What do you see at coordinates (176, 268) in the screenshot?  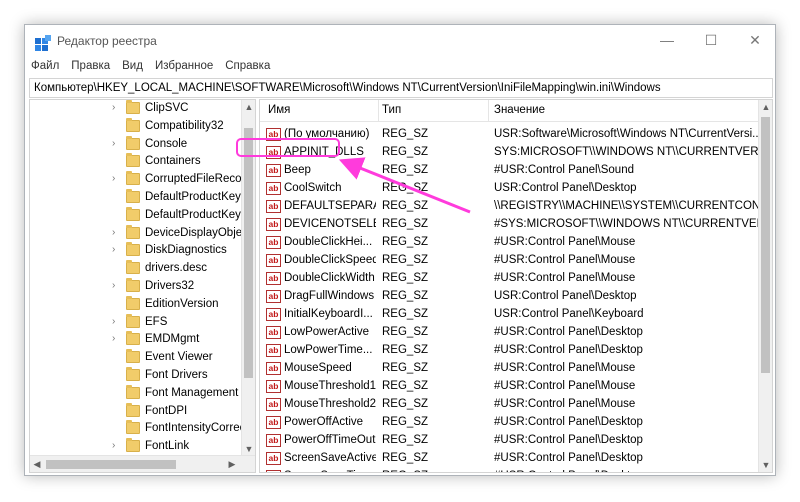 I see `tree-item-label: drivers.desc` at bounding box center [176, 268].